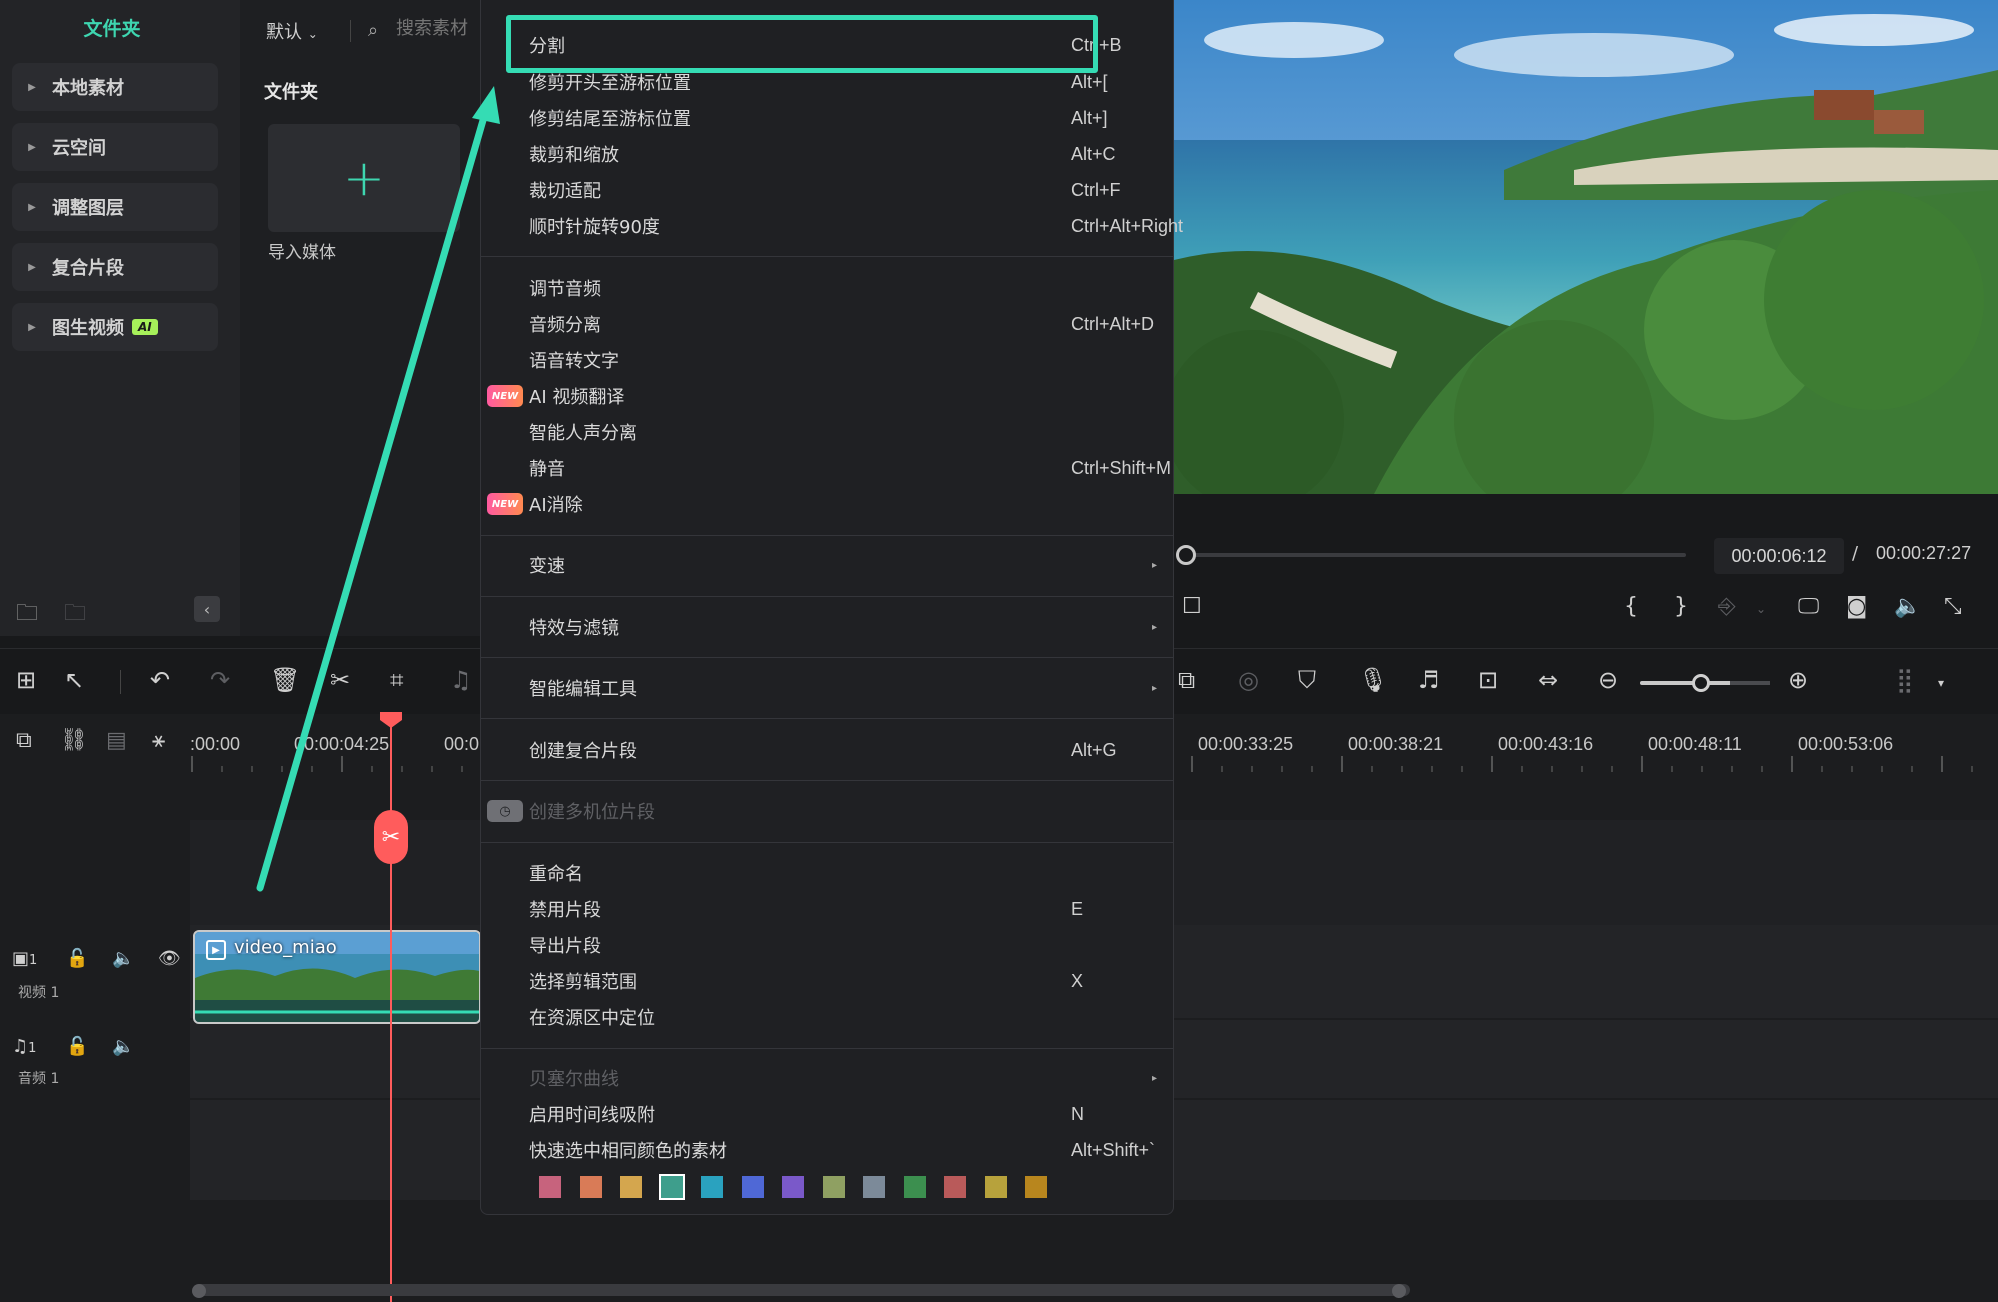 The width and height of the screenshot is (1998, 1302). Describe the element at coordinates (378, 489) in the screenshot. I see `annotation-arrow` at that location.